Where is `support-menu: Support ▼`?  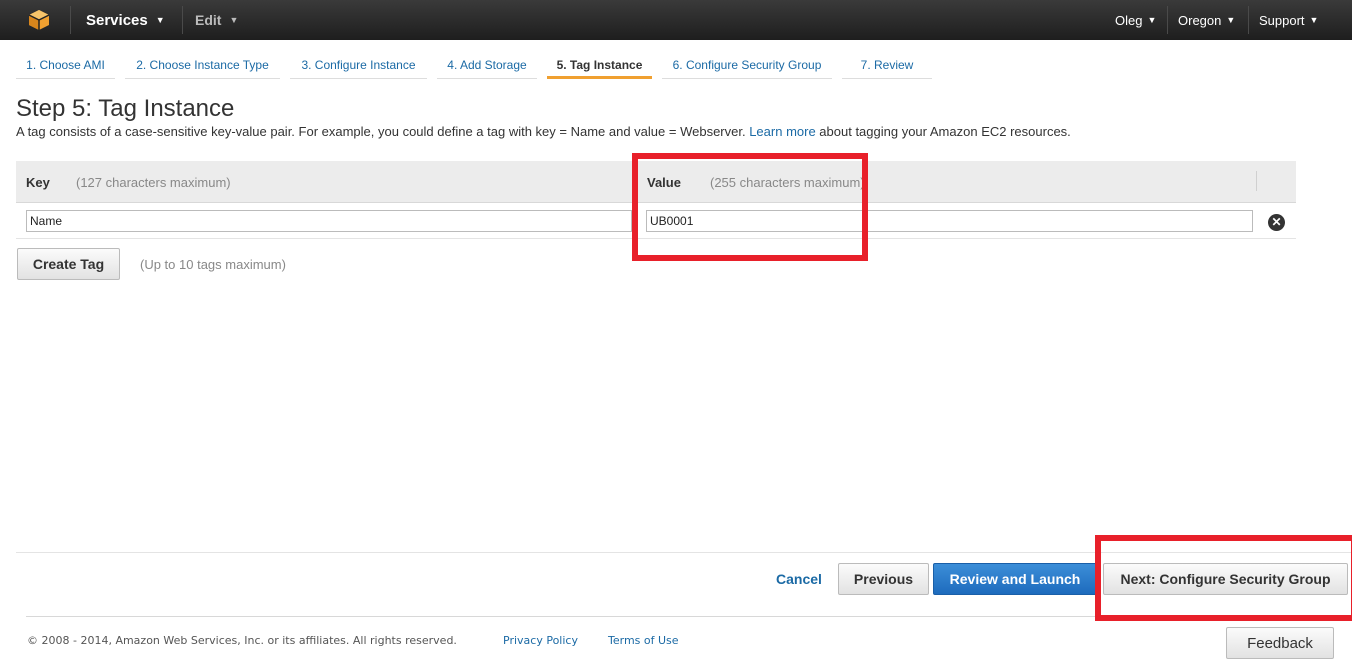
support-menu: Support ▼ is located at coordinates (1288, 20).